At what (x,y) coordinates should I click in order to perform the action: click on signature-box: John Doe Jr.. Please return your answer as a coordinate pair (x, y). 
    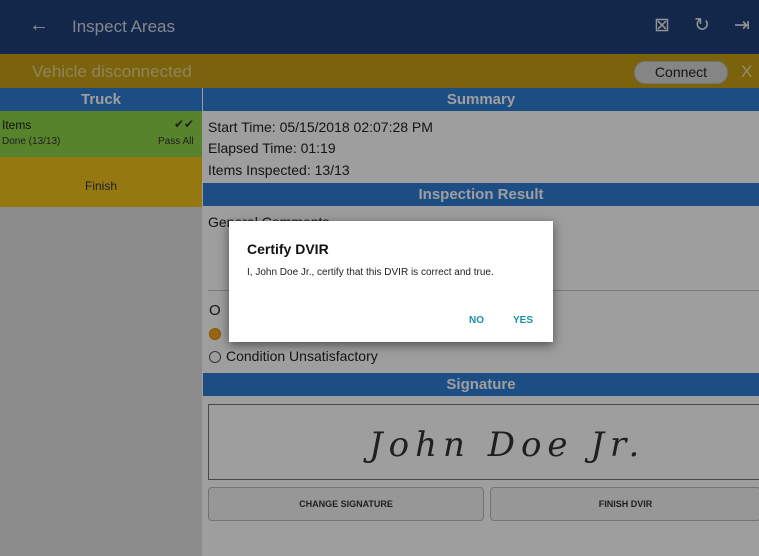
    Looking at the image, I should click on (483, 442).